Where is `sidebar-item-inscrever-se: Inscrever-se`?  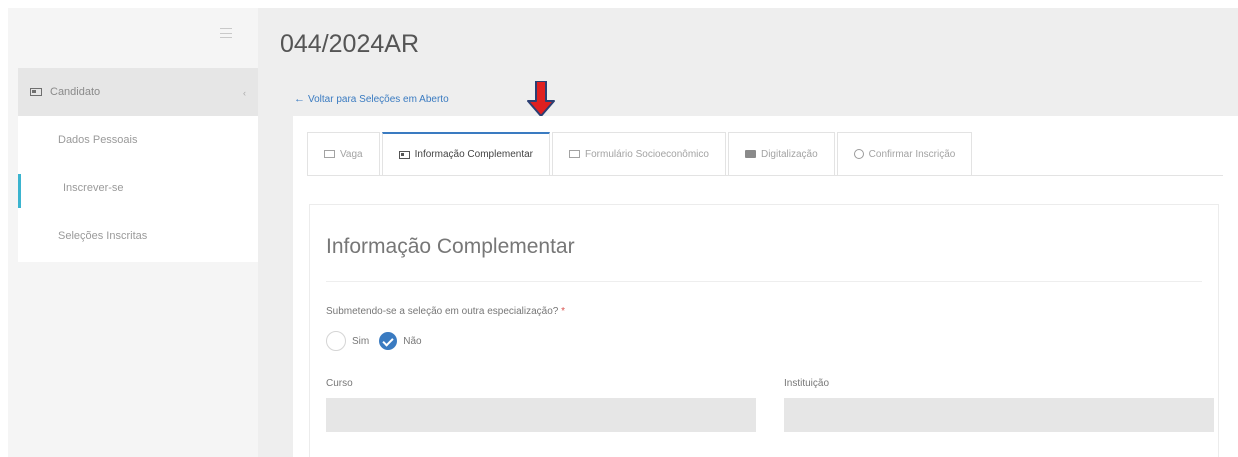
sidebar-item-inscrever-se: Inscrever-se is located at coordinates (138, 188).